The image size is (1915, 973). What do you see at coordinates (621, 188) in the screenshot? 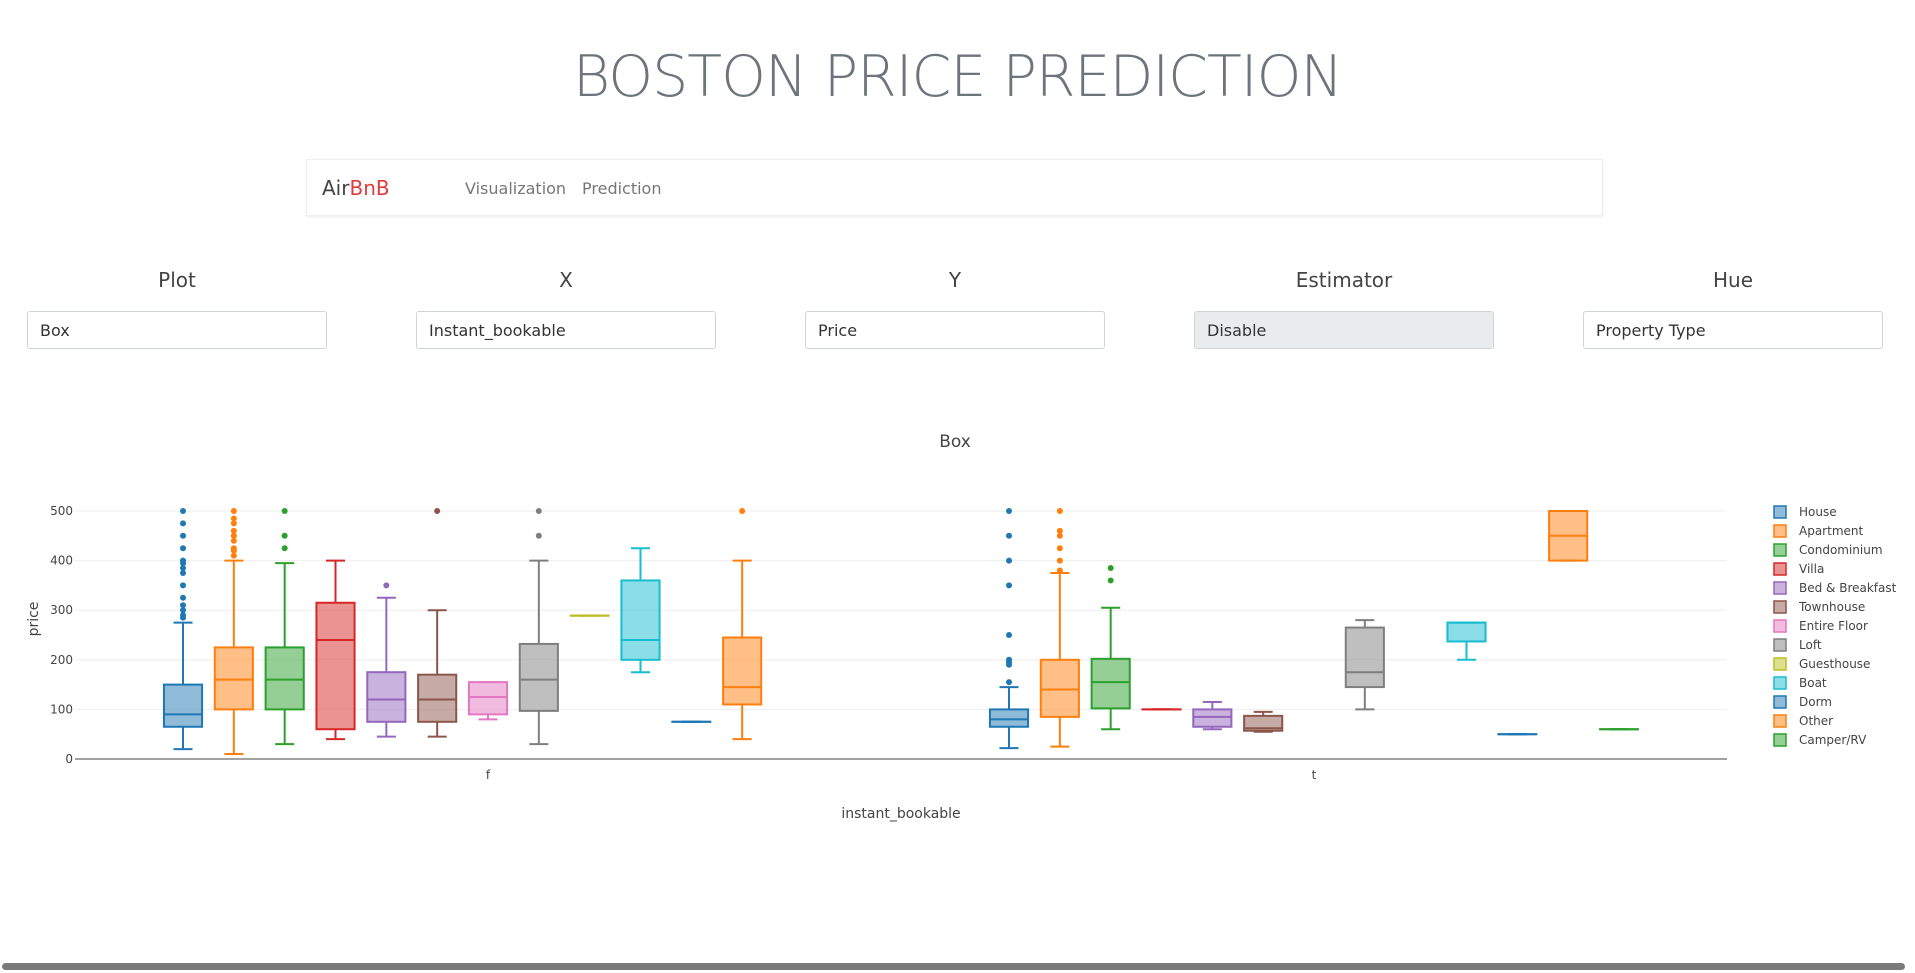
I see `nav-link-prediction: Prediction` at bounding box center [621, 188].